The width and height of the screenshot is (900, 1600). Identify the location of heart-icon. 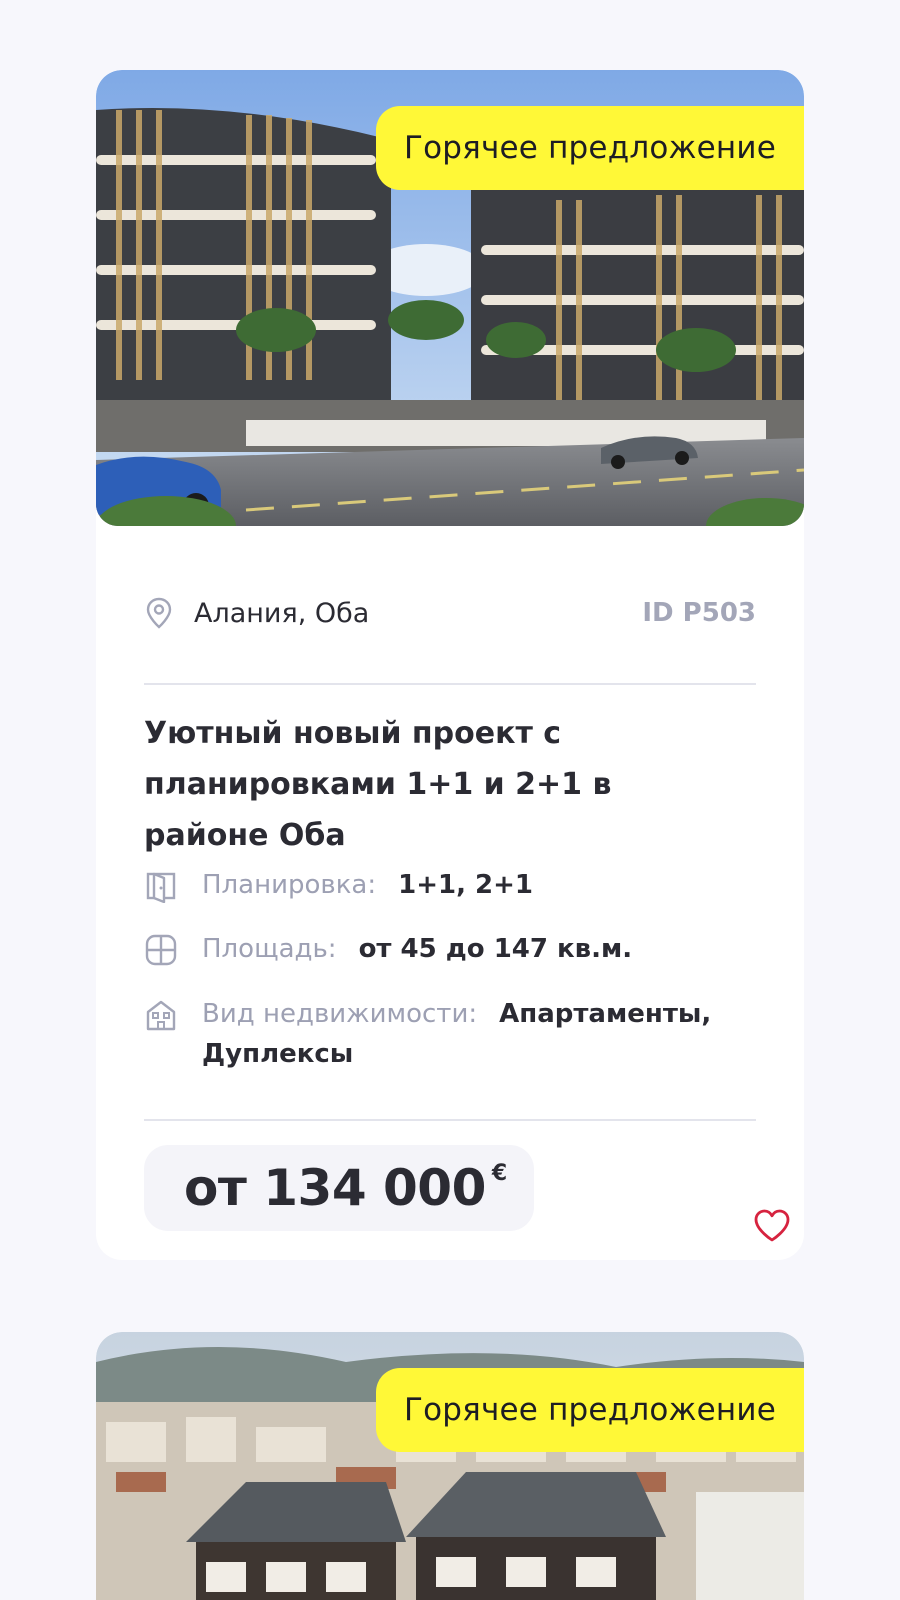
(772, 1226).